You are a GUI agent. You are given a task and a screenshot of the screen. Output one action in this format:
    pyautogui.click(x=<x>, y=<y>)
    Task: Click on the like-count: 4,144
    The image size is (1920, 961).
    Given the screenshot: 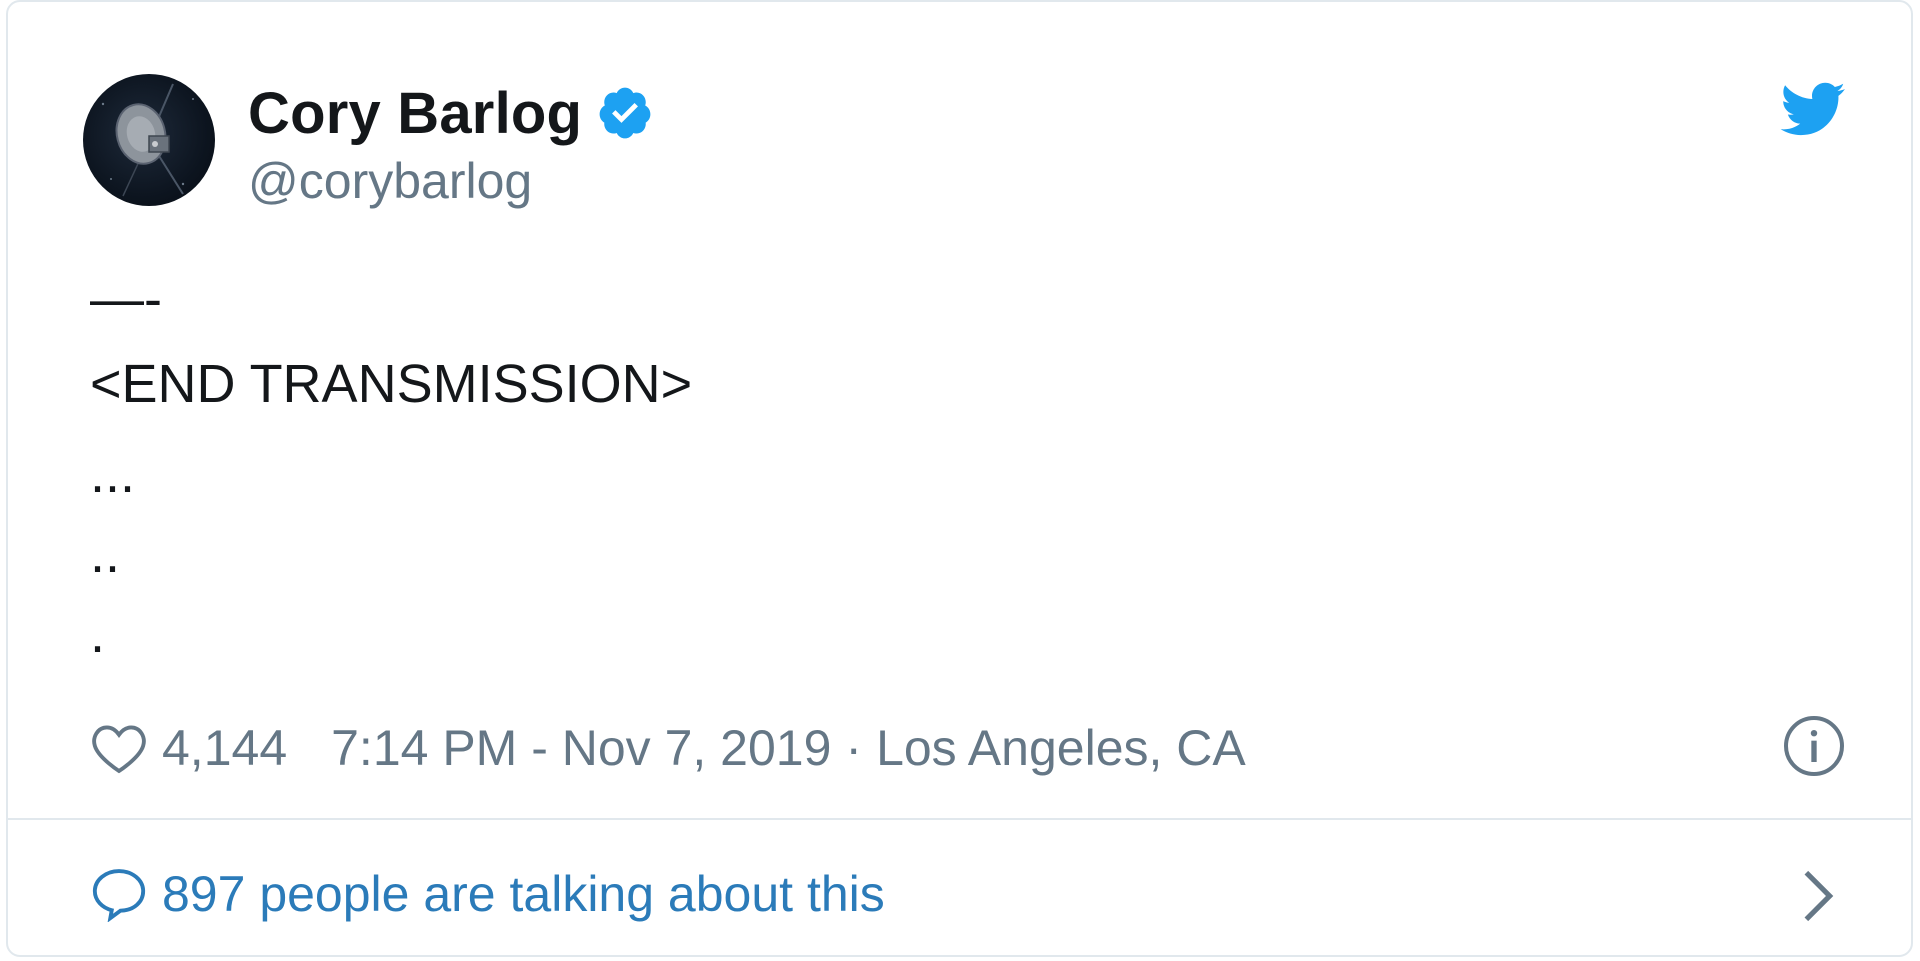 What is the action you would take?
    pyautogui.click(x=224, y=748)
    